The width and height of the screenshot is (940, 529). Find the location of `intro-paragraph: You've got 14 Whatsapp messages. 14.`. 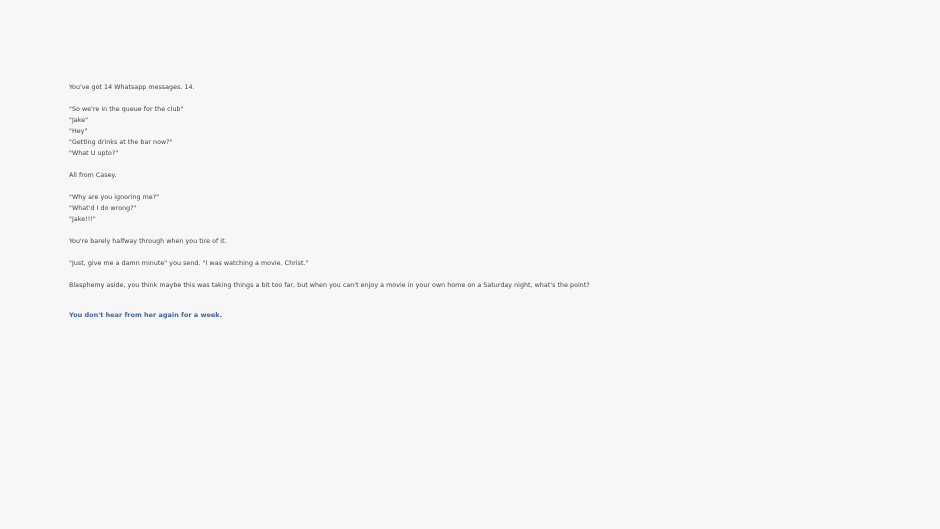

intro-paragraph: You've got 14 Whatsapp messages. 14. is located at coordinates (479, 87).